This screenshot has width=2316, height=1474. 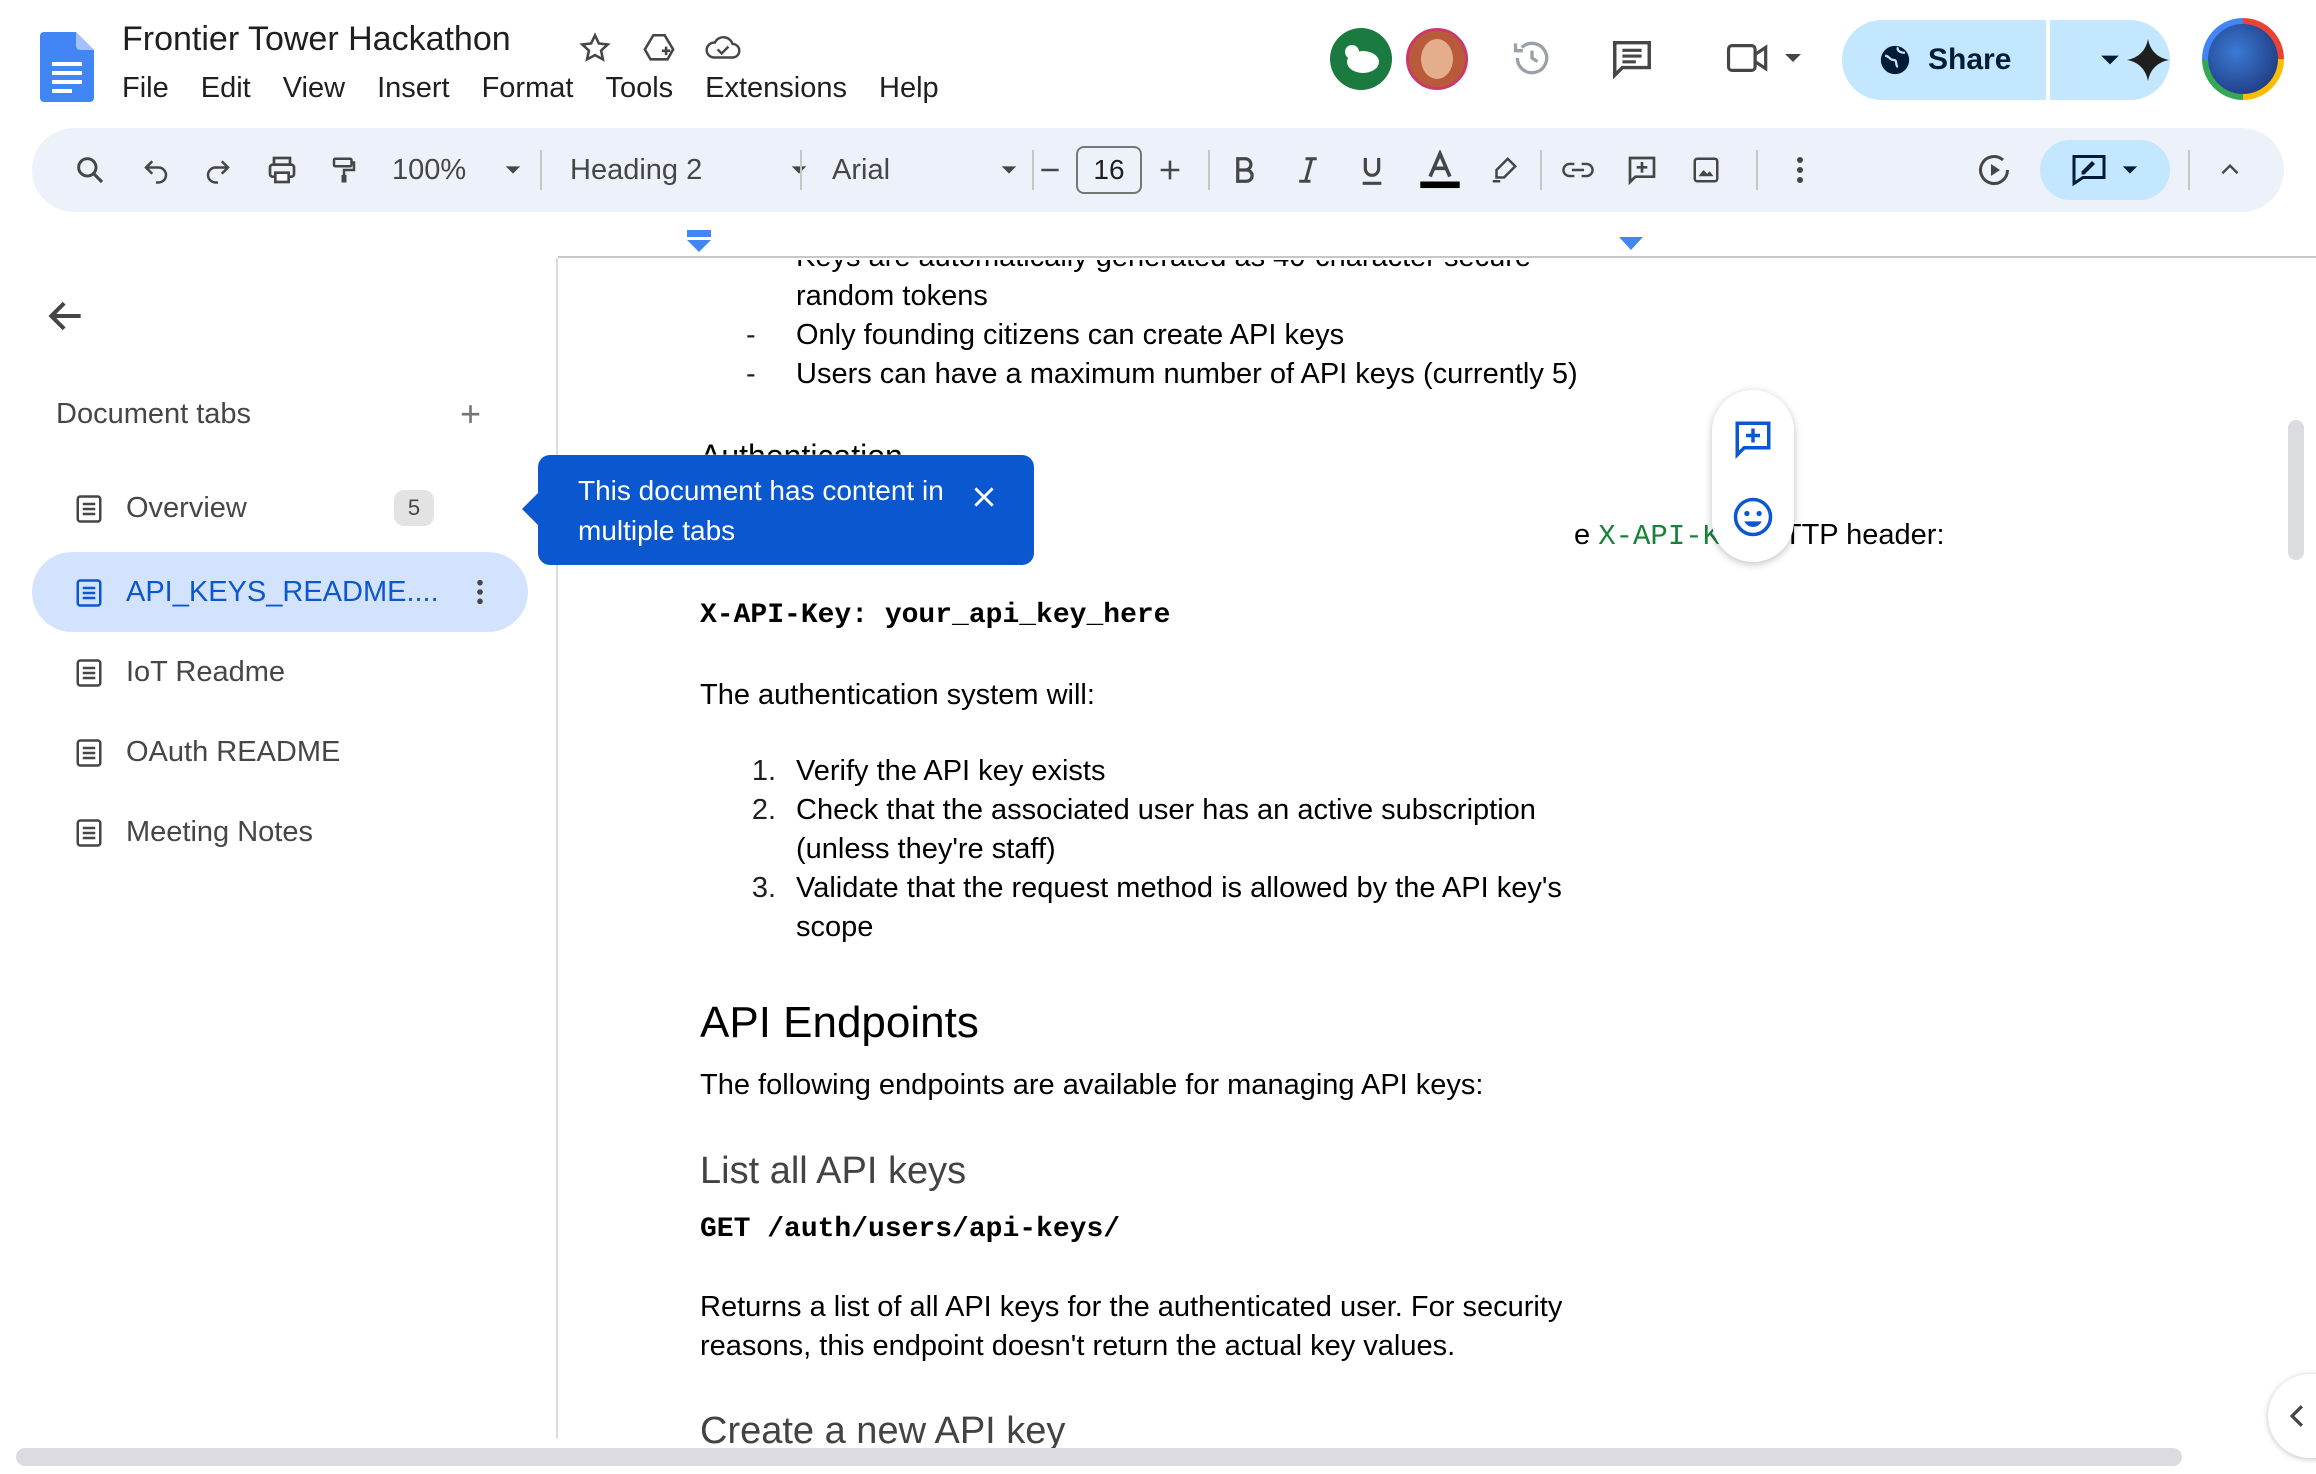 What do you see at coordinates (1372, 170) in the screenshot?
I see `underline-icon` at bounding box center [1372, 170].